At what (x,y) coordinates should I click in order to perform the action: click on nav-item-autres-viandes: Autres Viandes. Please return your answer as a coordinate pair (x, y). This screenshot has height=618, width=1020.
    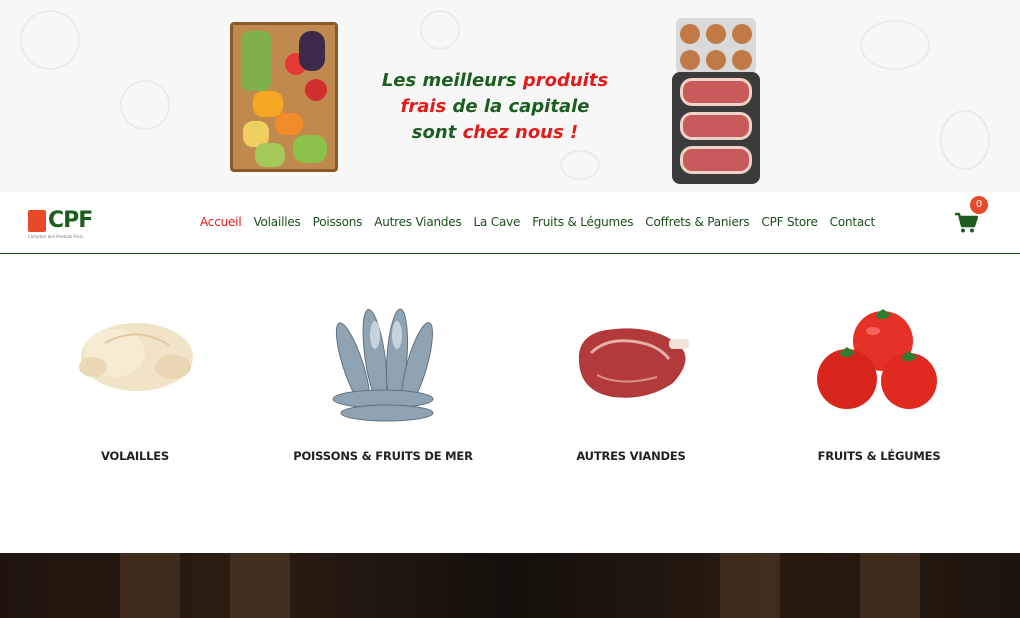
    Looking at the image, I should click on (418, 222).